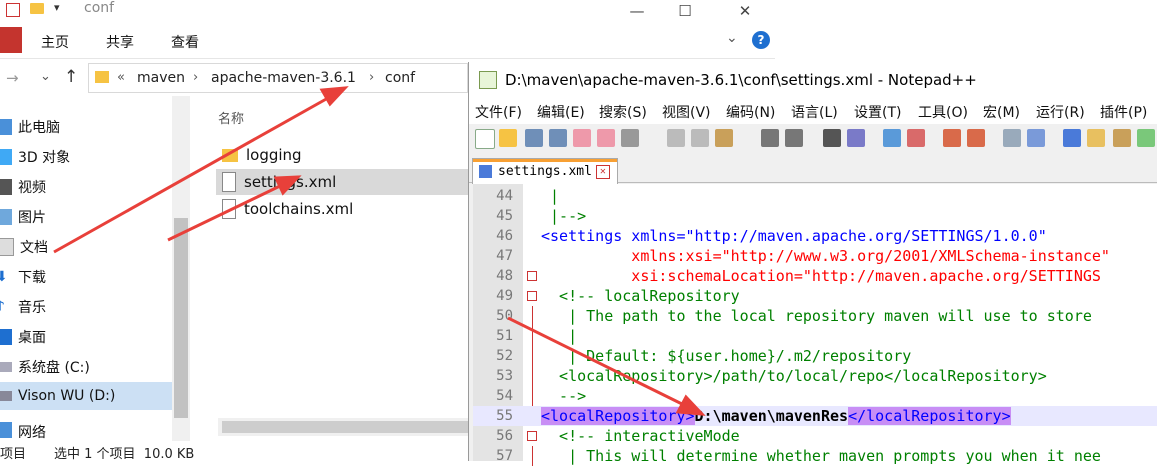  What do you see at coordinates (1123, 112) in the screenshot?
I see `menu-plugins: 插件(P)` at bounding box center [1123, 112].